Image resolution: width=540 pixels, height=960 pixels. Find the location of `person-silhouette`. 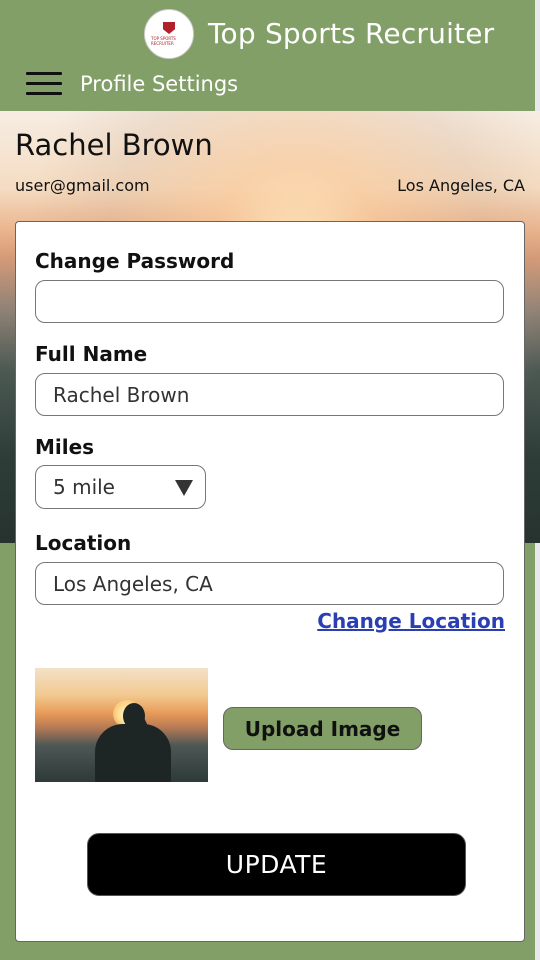

person-silhouette is located at coordinates (133, 753).